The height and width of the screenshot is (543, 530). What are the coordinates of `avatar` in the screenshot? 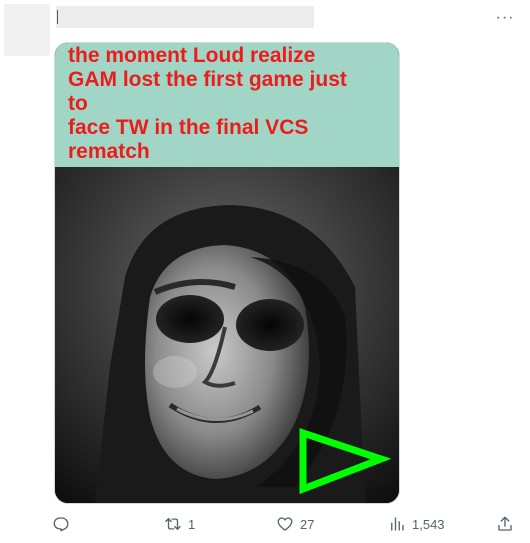 It's located at (27, 30).